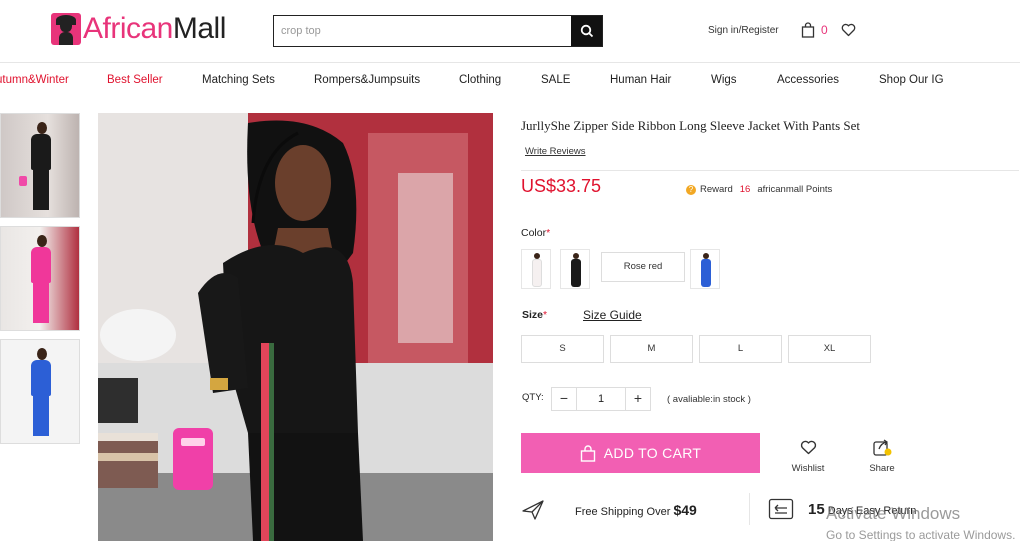 This screenshot has height=541, width=1020. I want to click on header-divider, so click(510, 62).